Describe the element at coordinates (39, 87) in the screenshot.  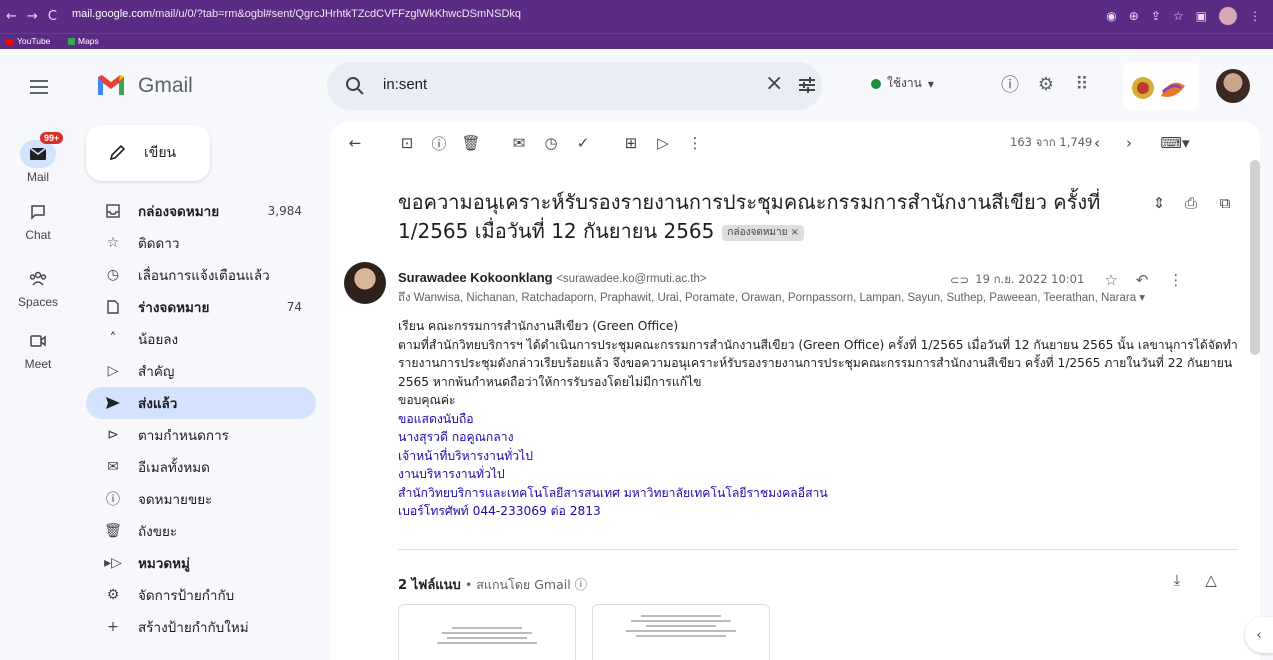
I see `main-menu-icon` at that location.